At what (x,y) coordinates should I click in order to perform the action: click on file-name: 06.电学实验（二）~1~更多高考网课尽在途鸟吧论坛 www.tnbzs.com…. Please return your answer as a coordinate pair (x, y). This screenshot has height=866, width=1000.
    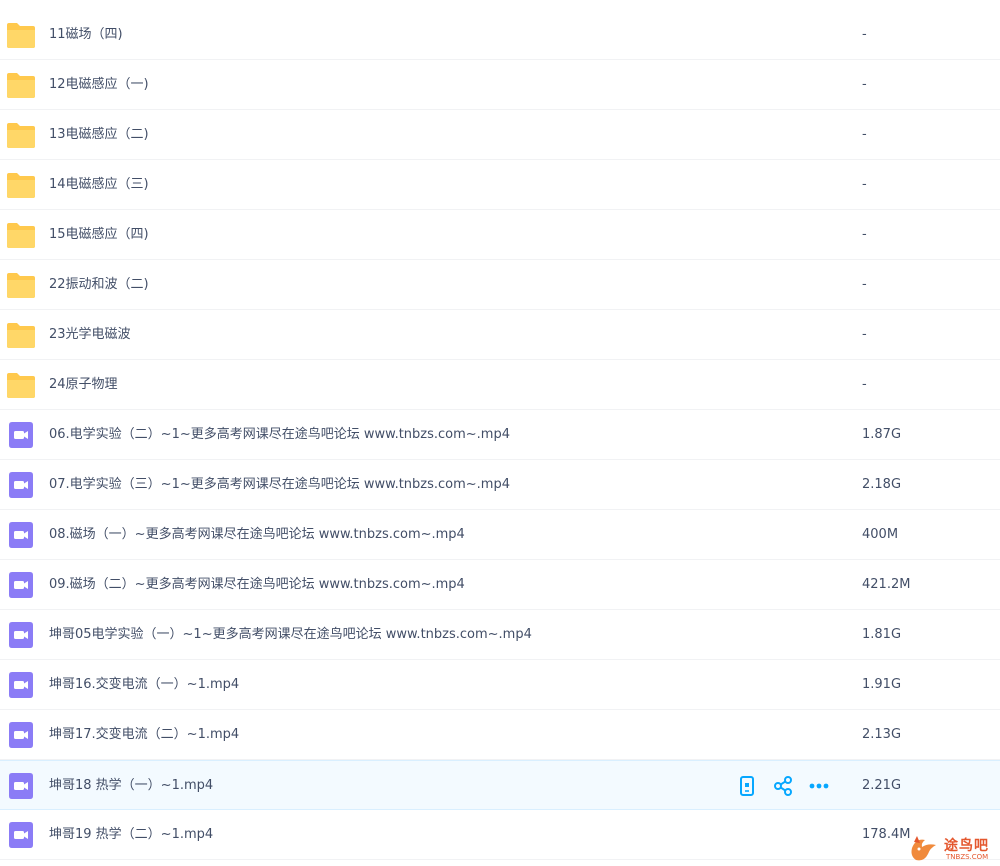
    Looking at the image, I should click on (279, 435).